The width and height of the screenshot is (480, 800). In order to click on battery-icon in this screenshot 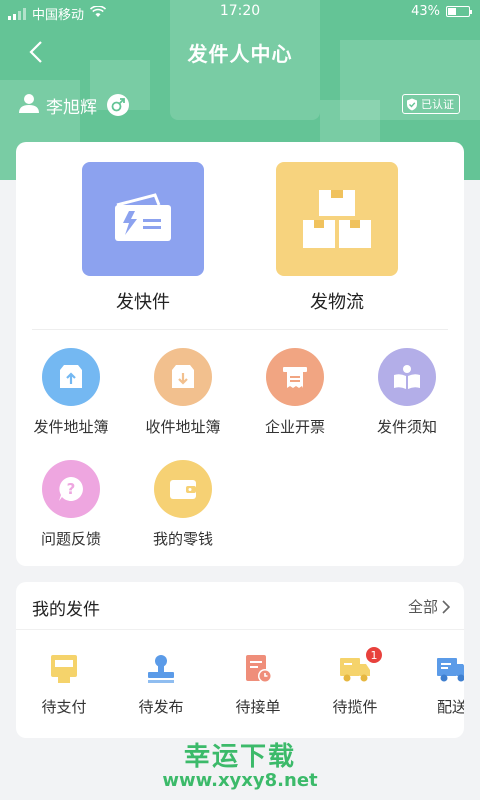, I will do `click(459, 11)`.